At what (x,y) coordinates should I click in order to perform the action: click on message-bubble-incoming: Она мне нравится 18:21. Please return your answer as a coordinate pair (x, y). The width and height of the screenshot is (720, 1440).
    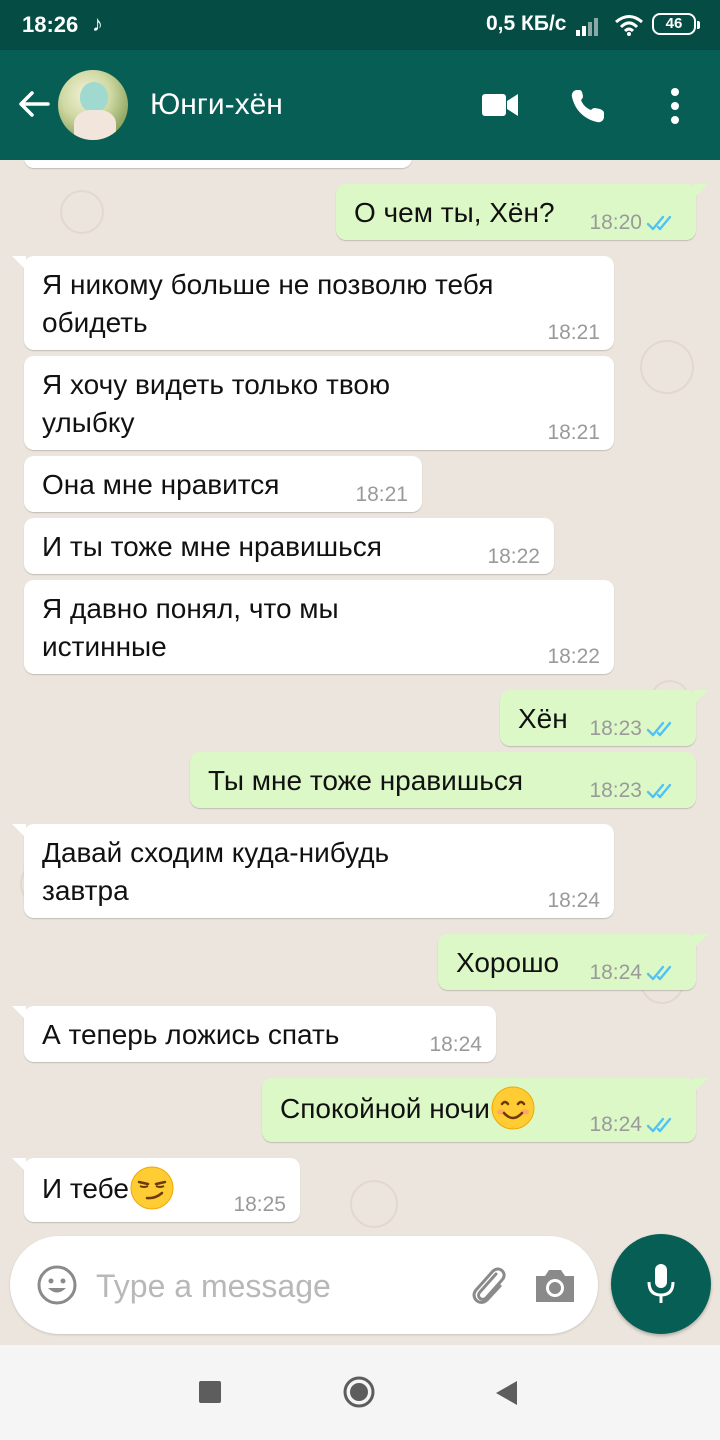
    Looking at the image, I should click on (223, 484).